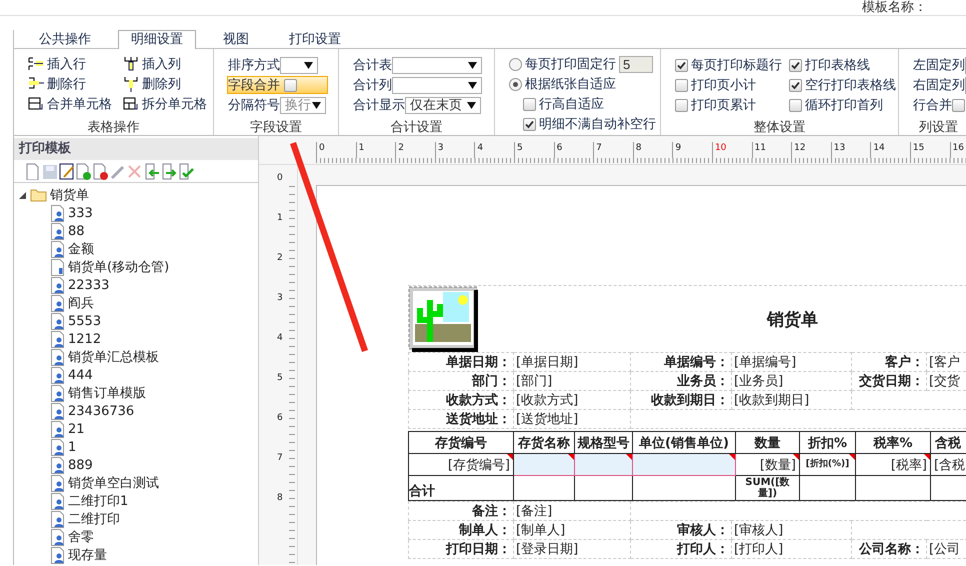  I want to click on checkbox-option: 行高自适应, so click(591, 104).